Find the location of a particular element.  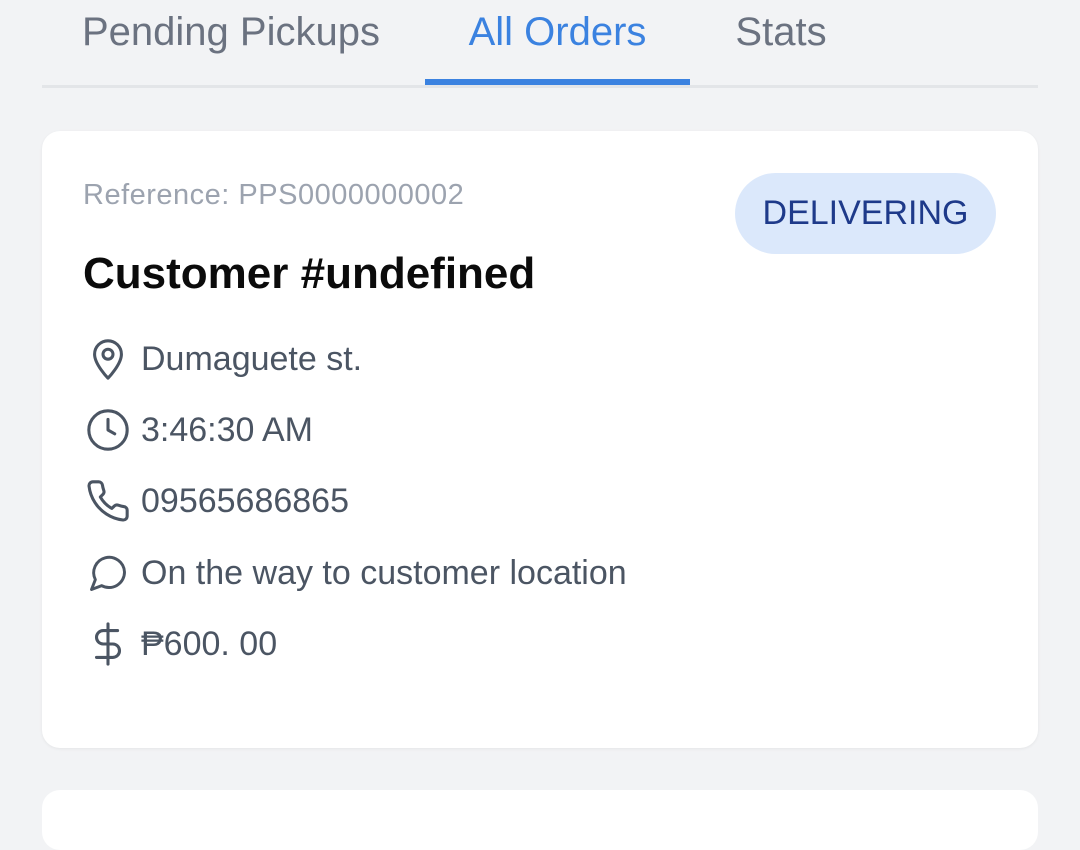

tab-all-orders: All Orders is located at coordinates (557, 43).